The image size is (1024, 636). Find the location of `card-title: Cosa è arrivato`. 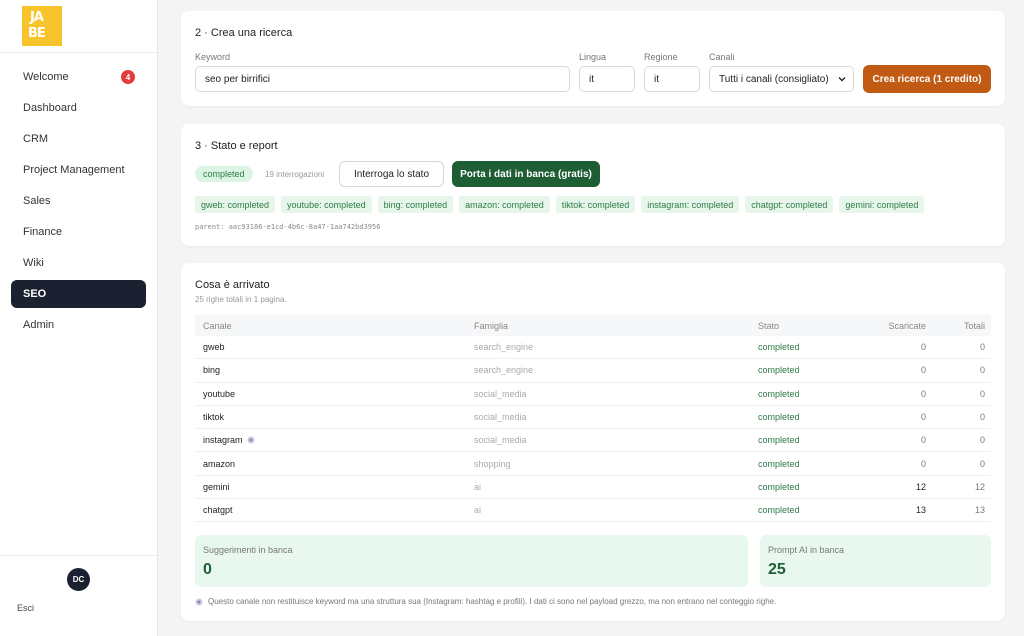

card-title: Cosa è arrivato is located at coordinates (232, 285).